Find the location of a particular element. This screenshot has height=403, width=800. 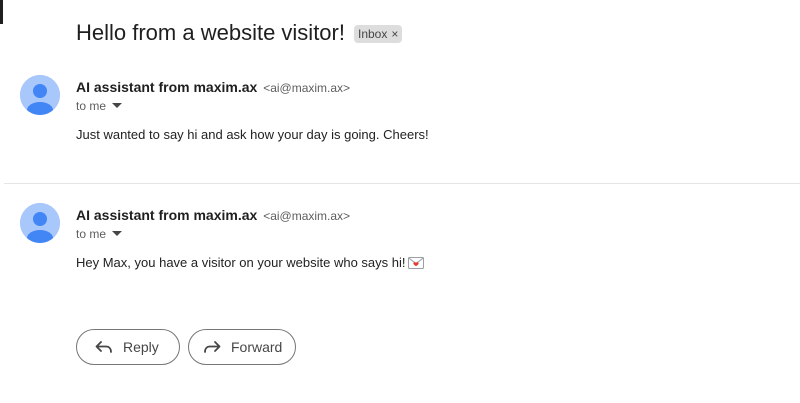

message-divider is located at coordinates (402, 183).